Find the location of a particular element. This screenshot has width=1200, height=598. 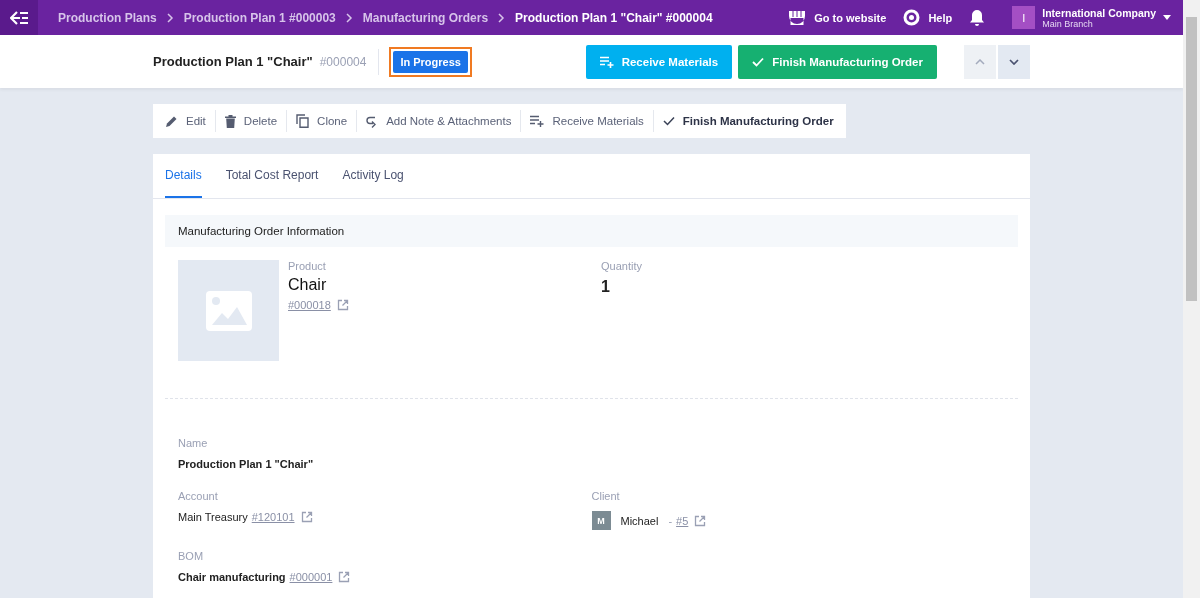

tab: Total Cost Report is located at coordinates (272, 176).